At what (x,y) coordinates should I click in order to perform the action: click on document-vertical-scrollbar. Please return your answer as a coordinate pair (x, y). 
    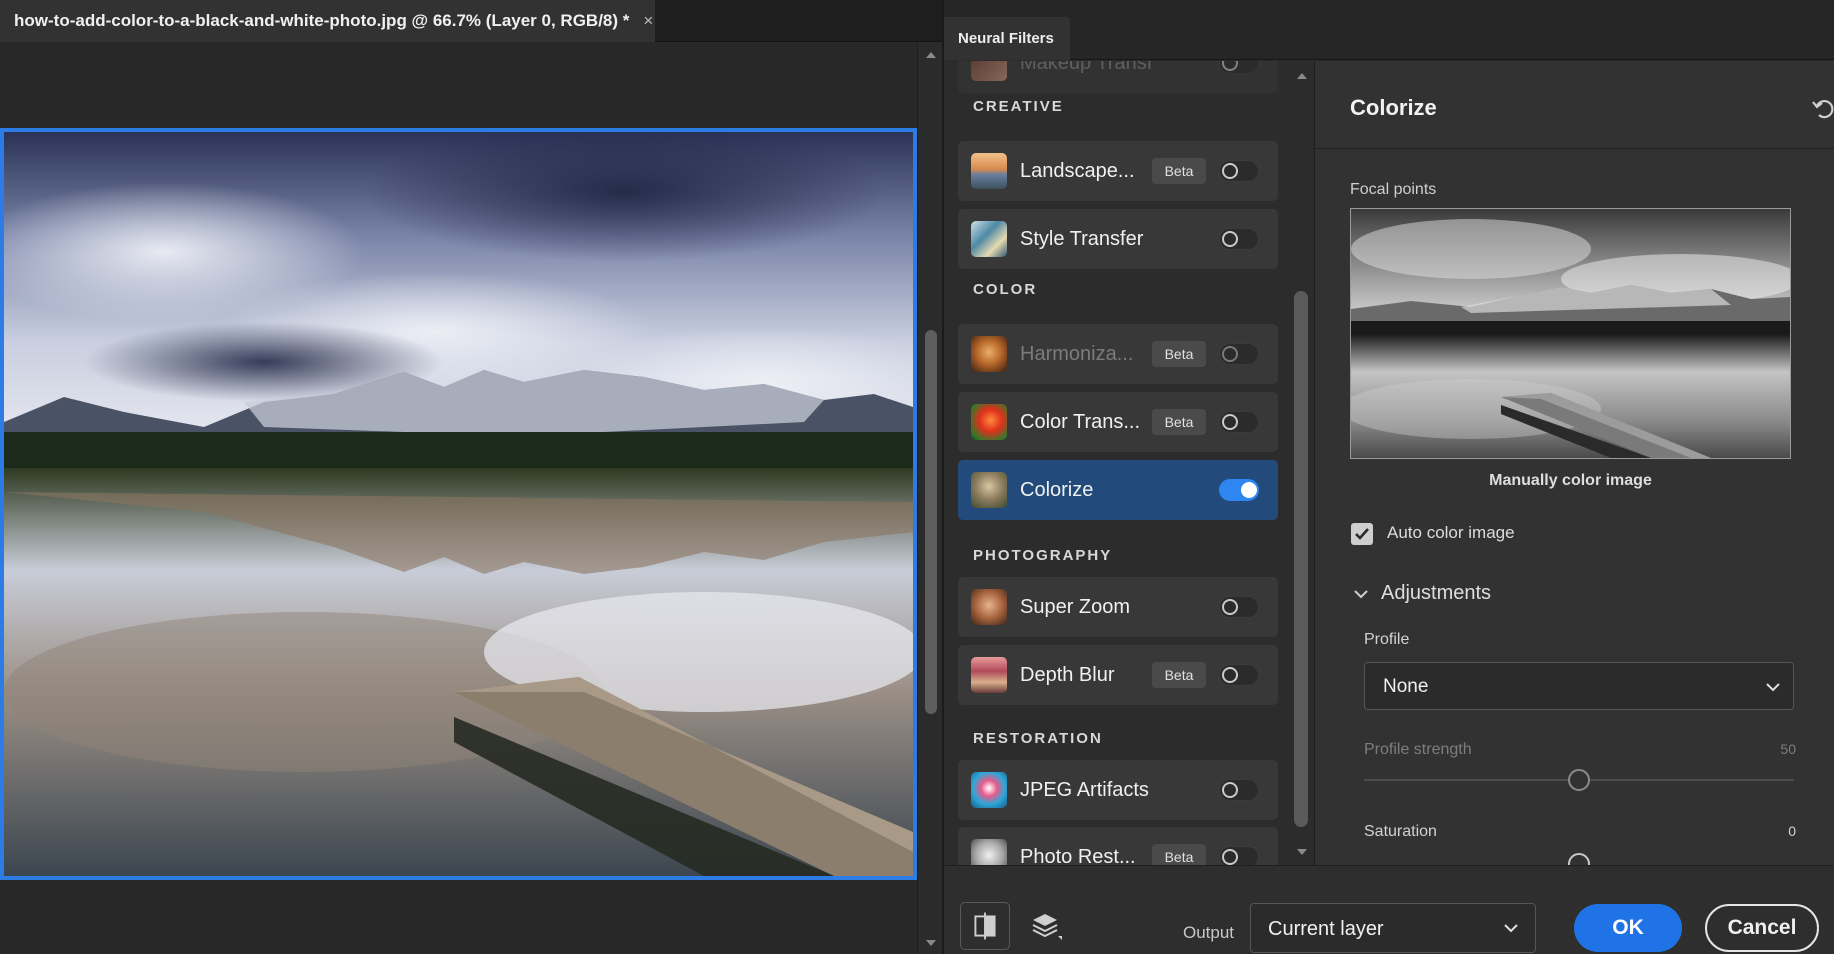
    Looking at the image, I should click on (929, 498).